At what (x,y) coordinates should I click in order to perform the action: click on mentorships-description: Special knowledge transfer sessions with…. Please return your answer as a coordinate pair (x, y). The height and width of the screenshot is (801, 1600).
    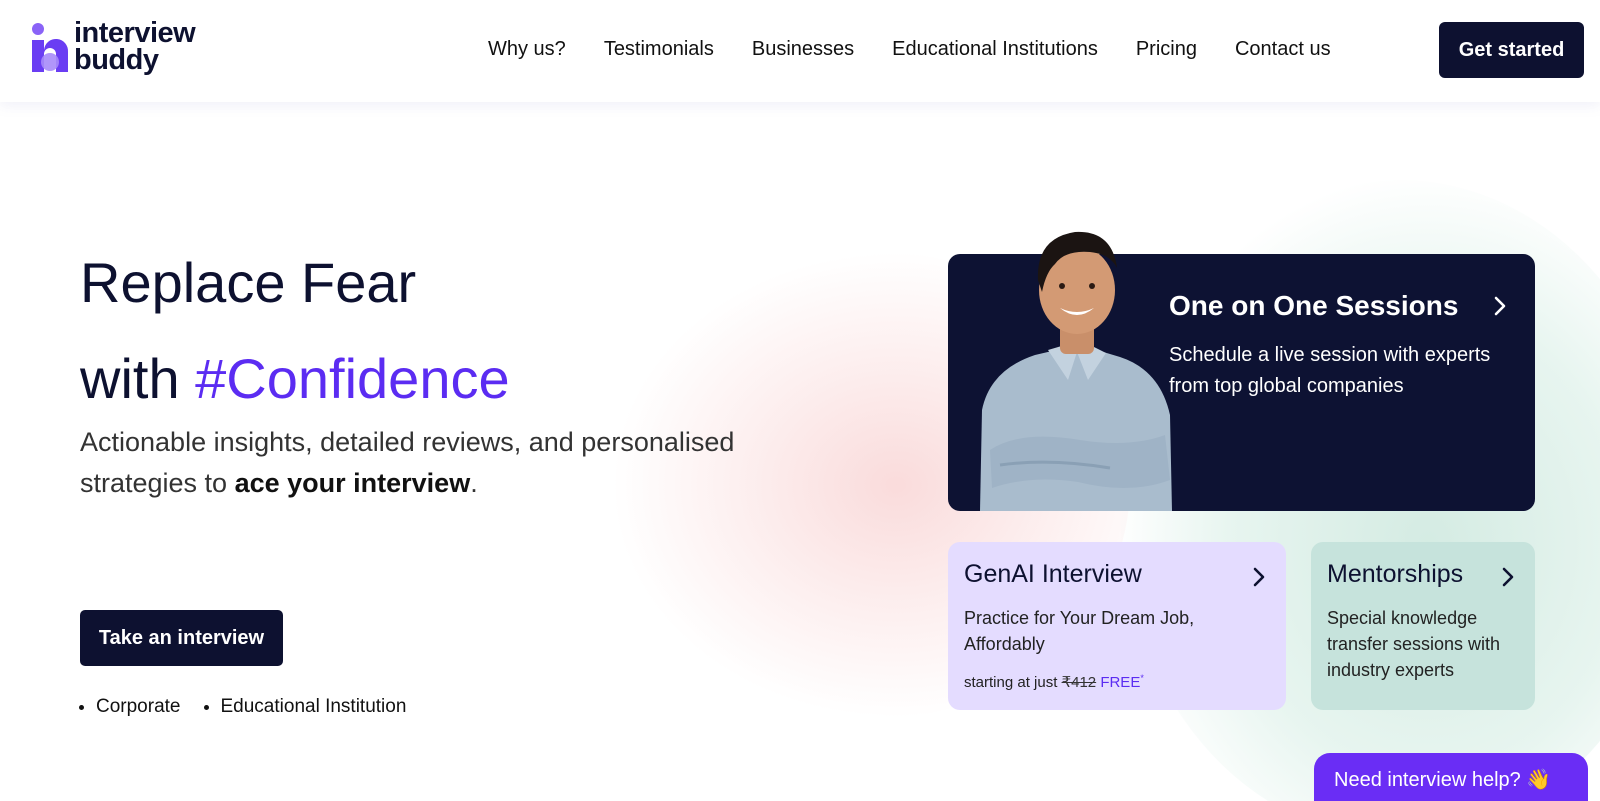
    Looking at the image, I should click on (1414, 644).